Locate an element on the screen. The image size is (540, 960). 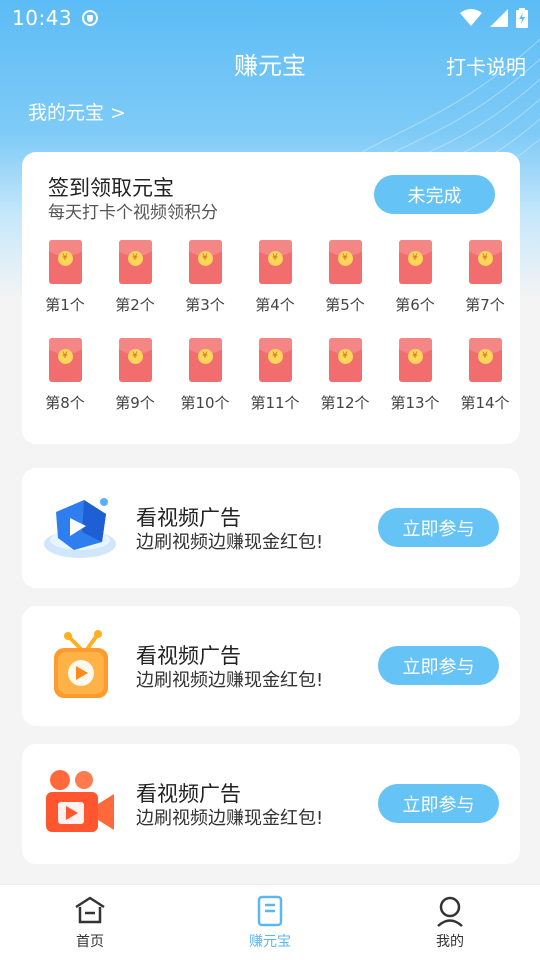
shield-icon is located at coordinates (90, 18).